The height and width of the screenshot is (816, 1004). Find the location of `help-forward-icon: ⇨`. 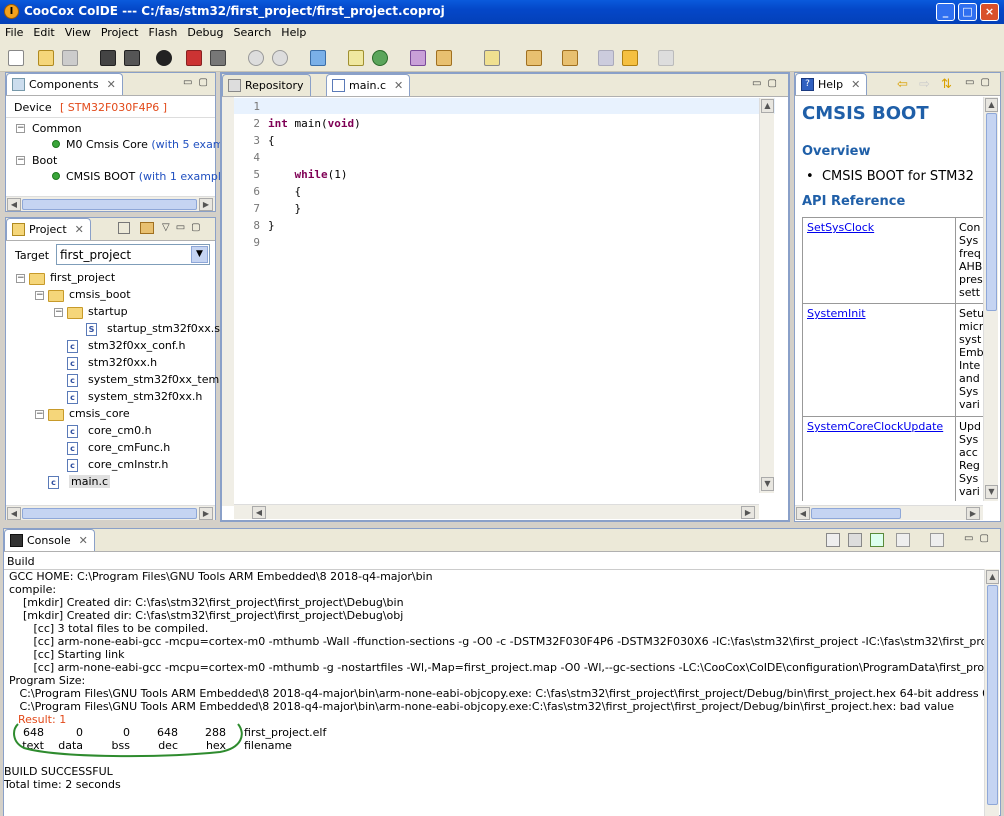

help-forward-icon: ⇨ is located at coordinates (924, 84).